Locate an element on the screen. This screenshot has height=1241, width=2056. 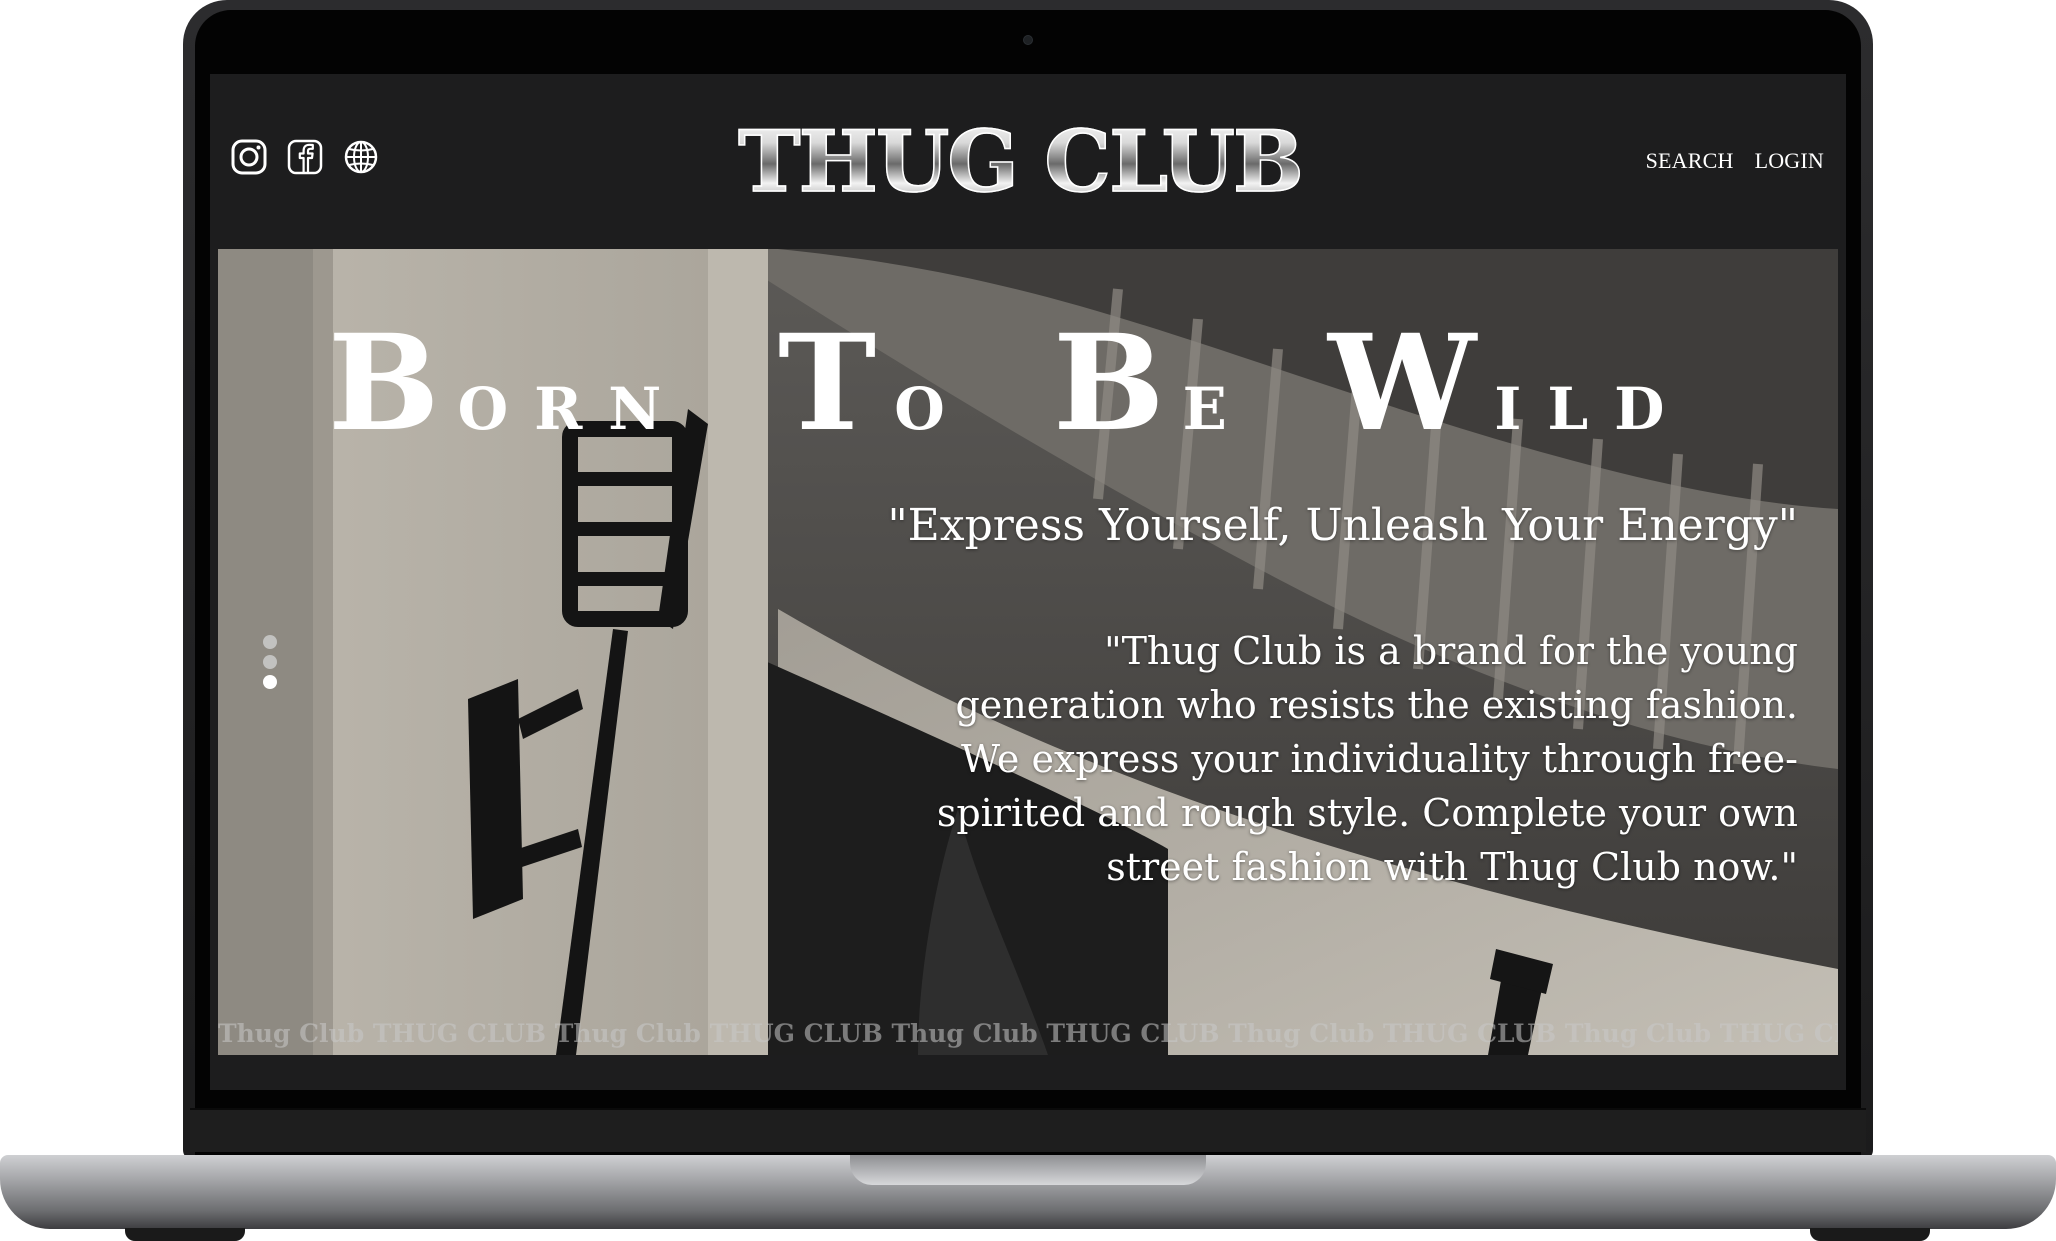
bezel-bottom-strip is located at coordinates (1028, 1130).